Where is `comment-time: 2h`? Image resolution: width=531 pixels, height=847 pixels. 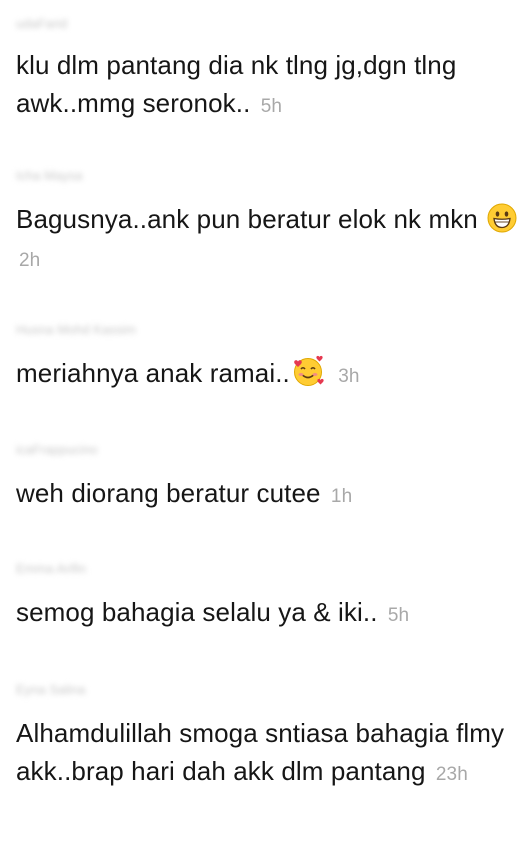
comment-time: 2h is located at coordinates (30, 260).